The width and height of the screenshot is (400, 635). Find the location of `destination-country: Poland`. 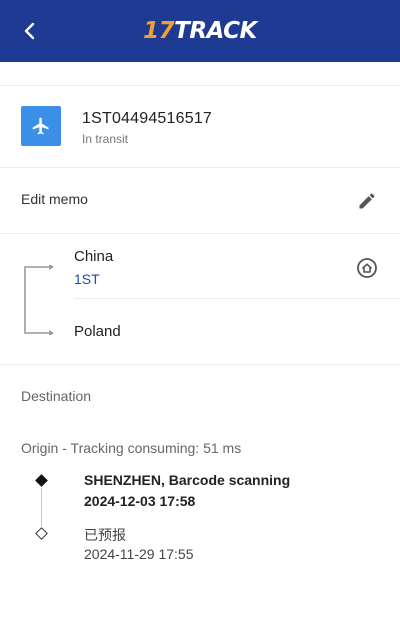

destination-country: Poland is located at coordinates (97, 331).